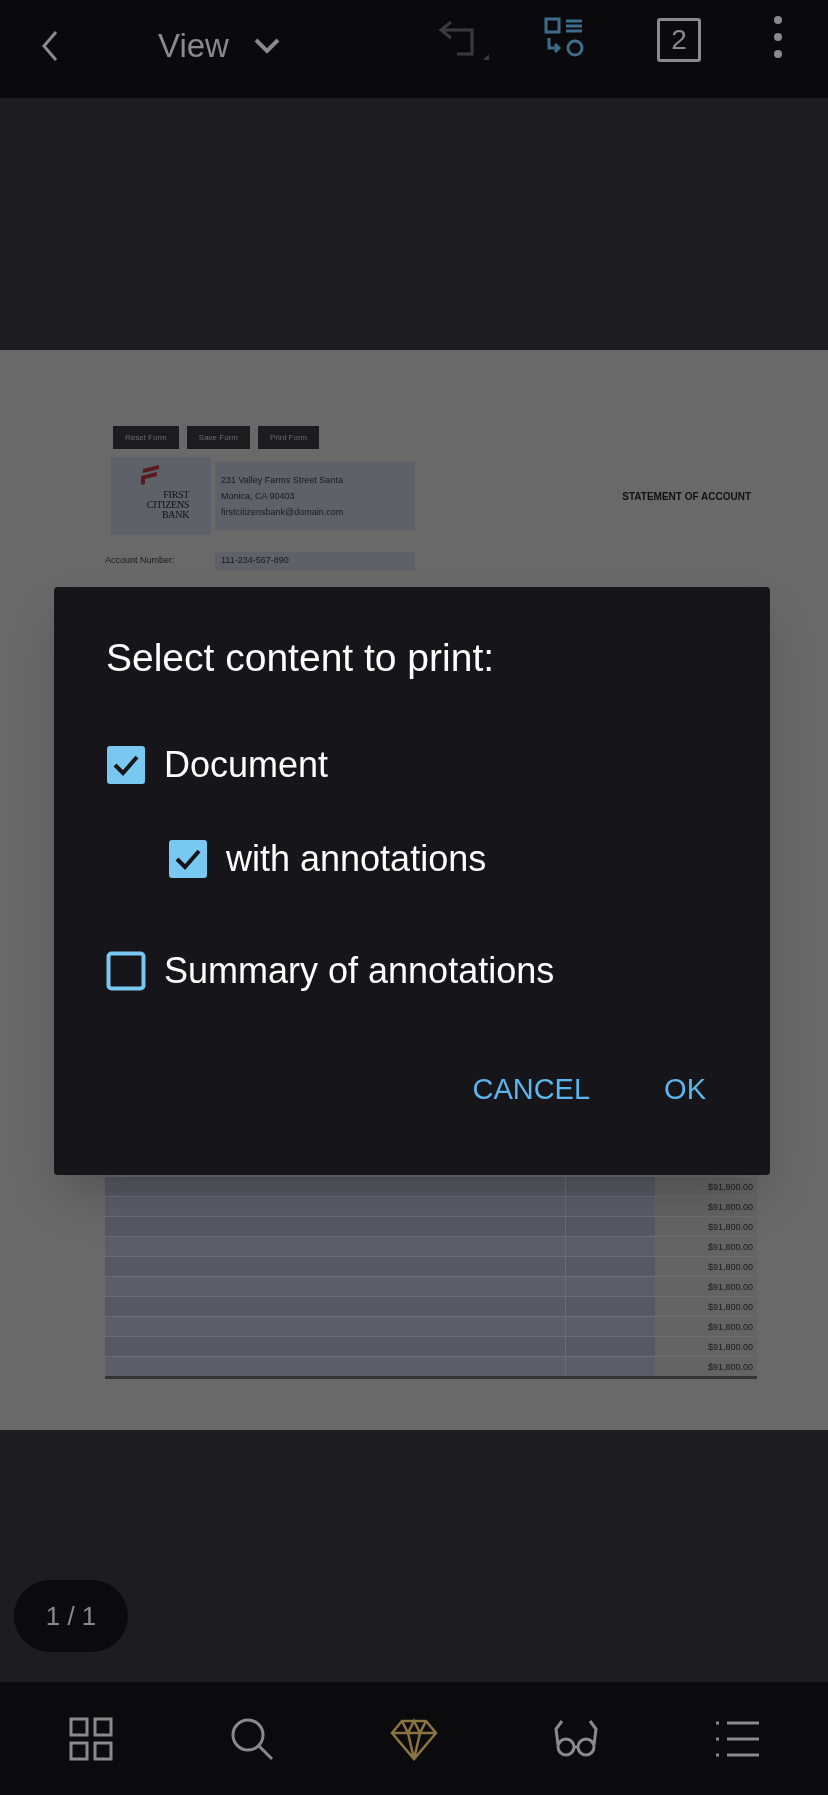 Image resolution: width=828 pixels, height=1795 pixels. Describe the element at coordinates (564, 37) in the screenshot. I see `layout-icon` at that location.